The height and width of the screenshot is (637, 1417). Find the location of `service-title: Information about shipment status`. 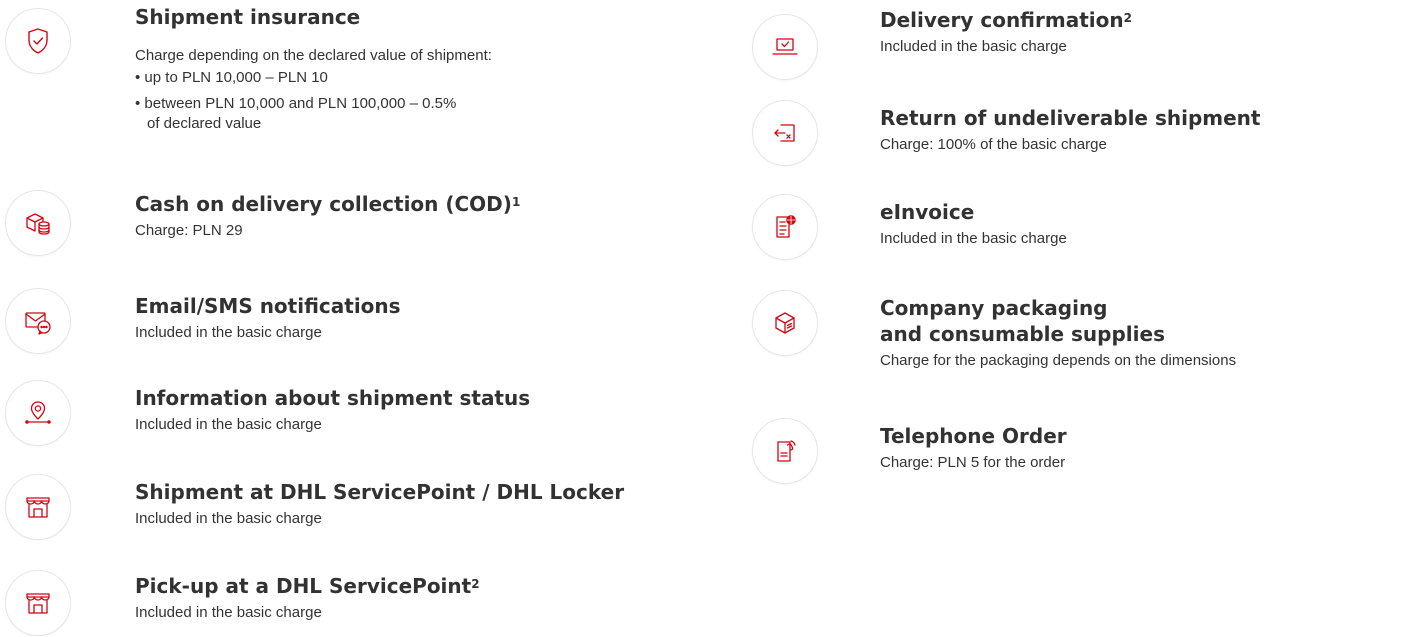

service-title: Information about shipment status is located at coordinates (333, 398).